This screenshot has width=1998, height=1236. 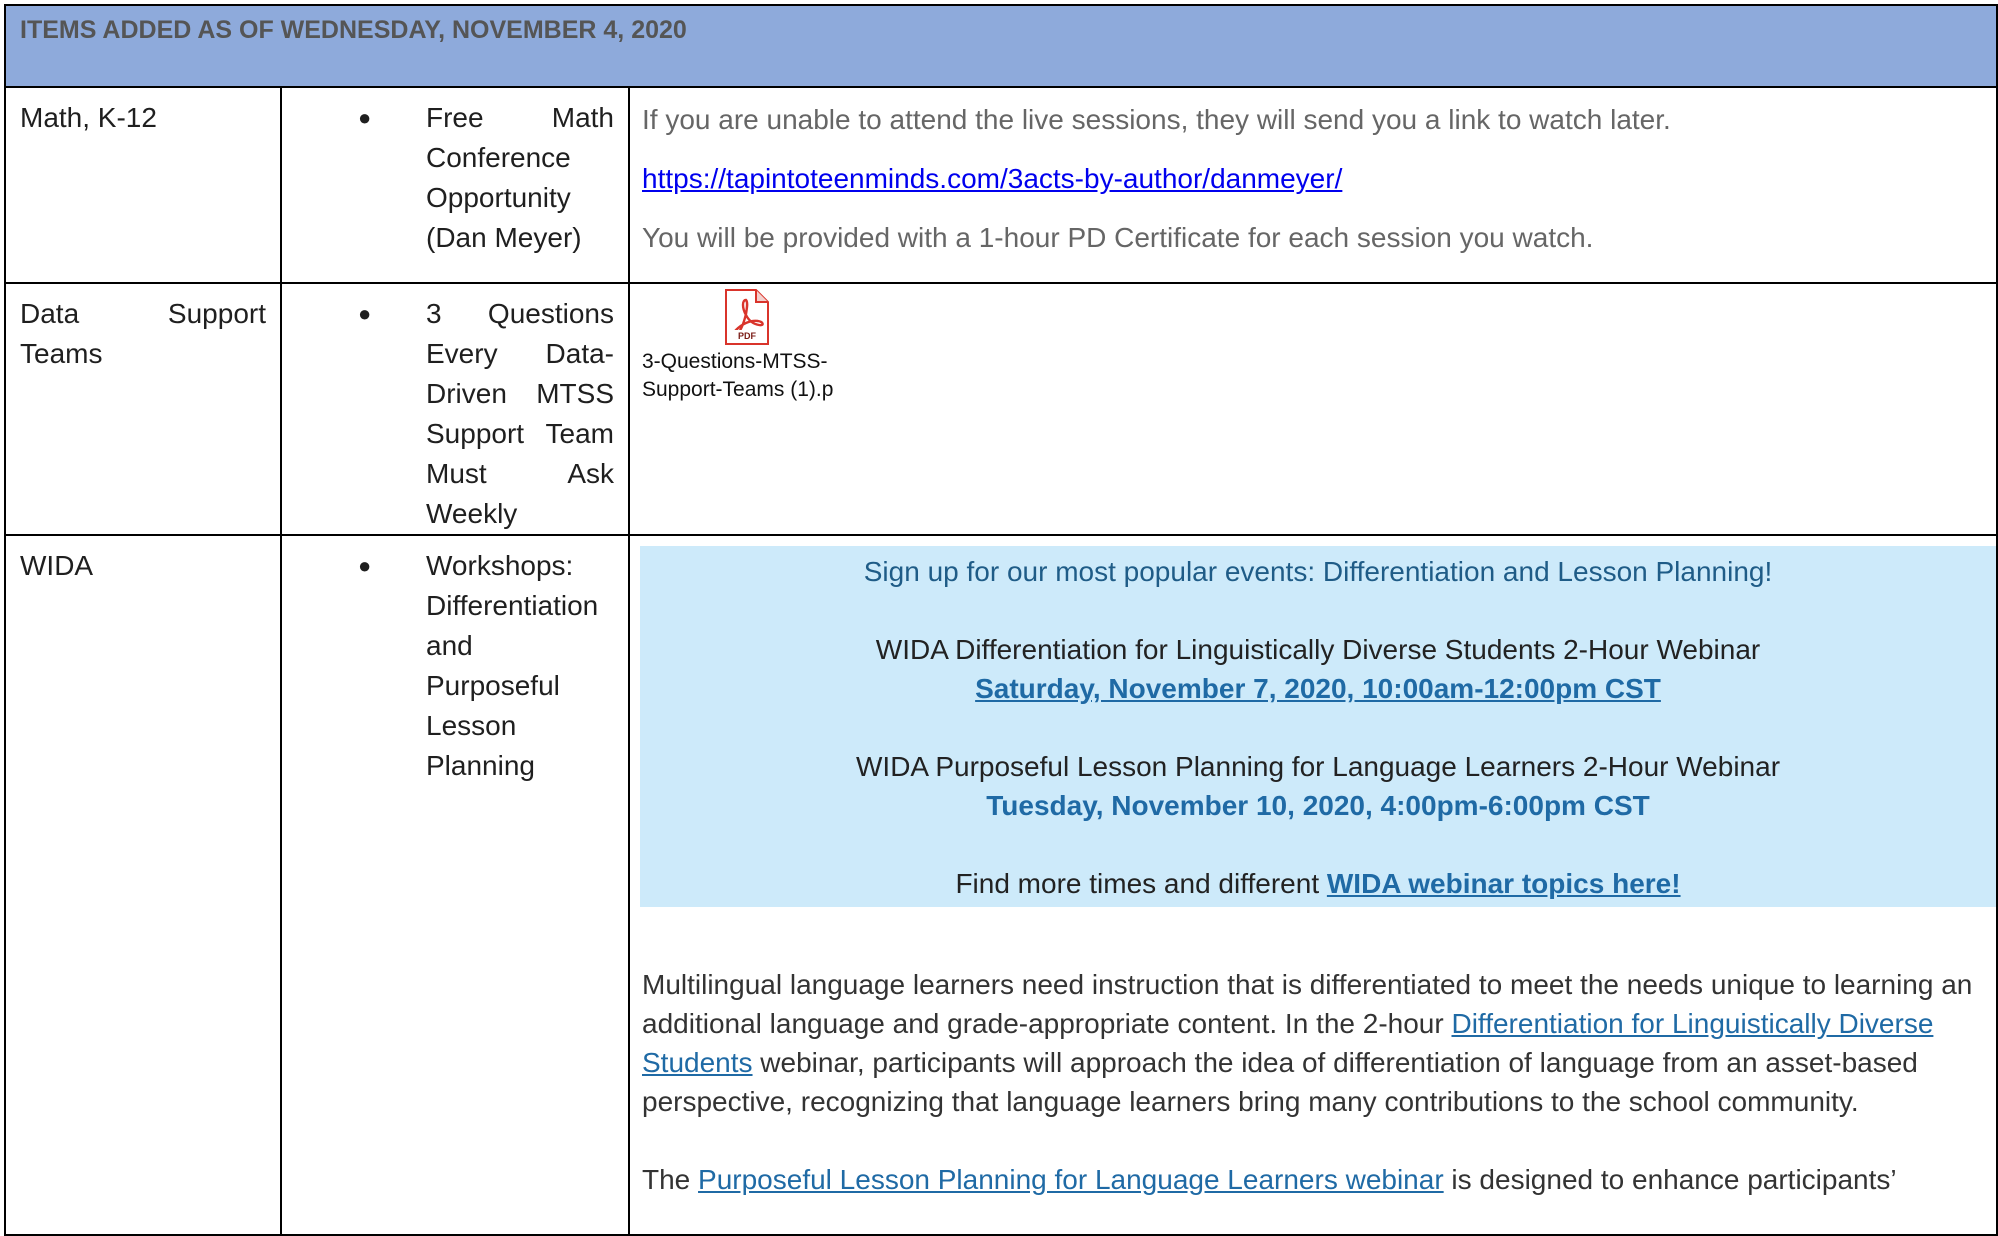 I want to click on category-cell: Math, K-12, so click(x=143, y=185).